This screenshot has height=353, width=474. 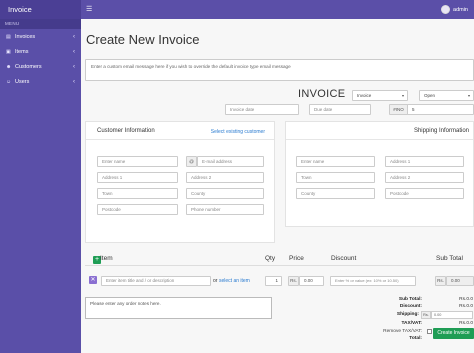 I want to click on invoice-date-field: Invoice date, so click(x=262, y=109).